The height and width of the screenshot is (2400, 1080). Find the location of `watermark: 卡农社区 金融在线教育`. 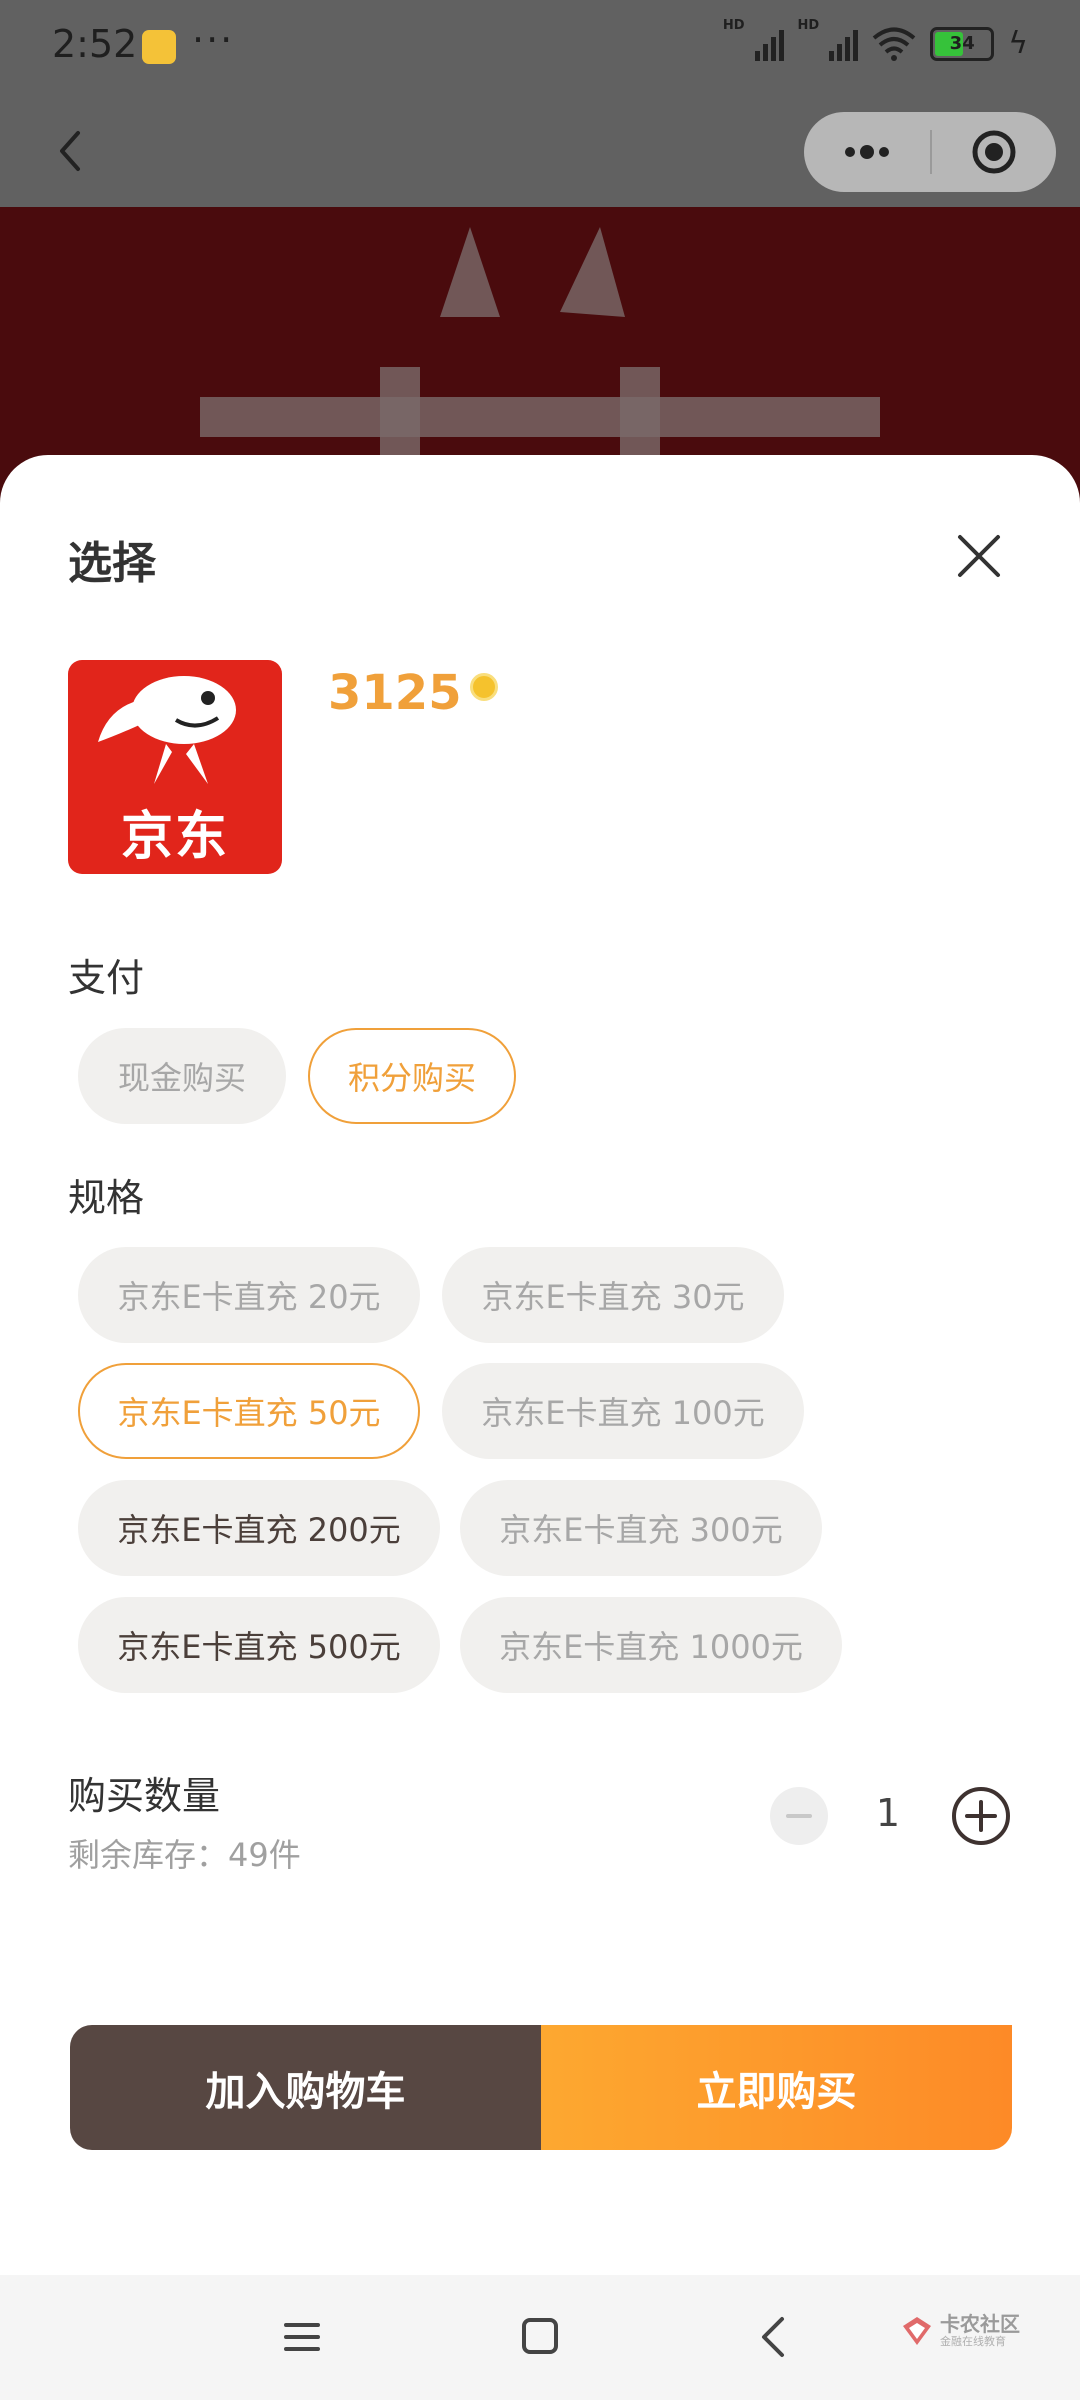

watermark: 卡农社区 金融在线教育 is located at coordinates (960, 2331).